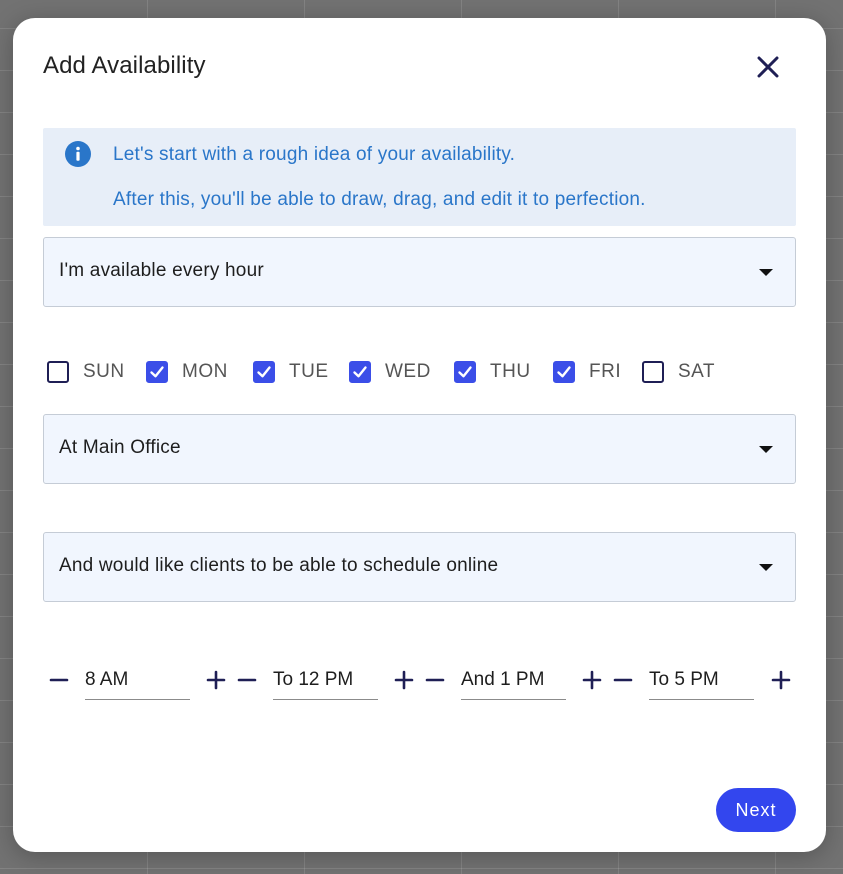 The height and width of the screenshot is (874, 843). I want to click on day-sun: SUN, so click(86, 372).